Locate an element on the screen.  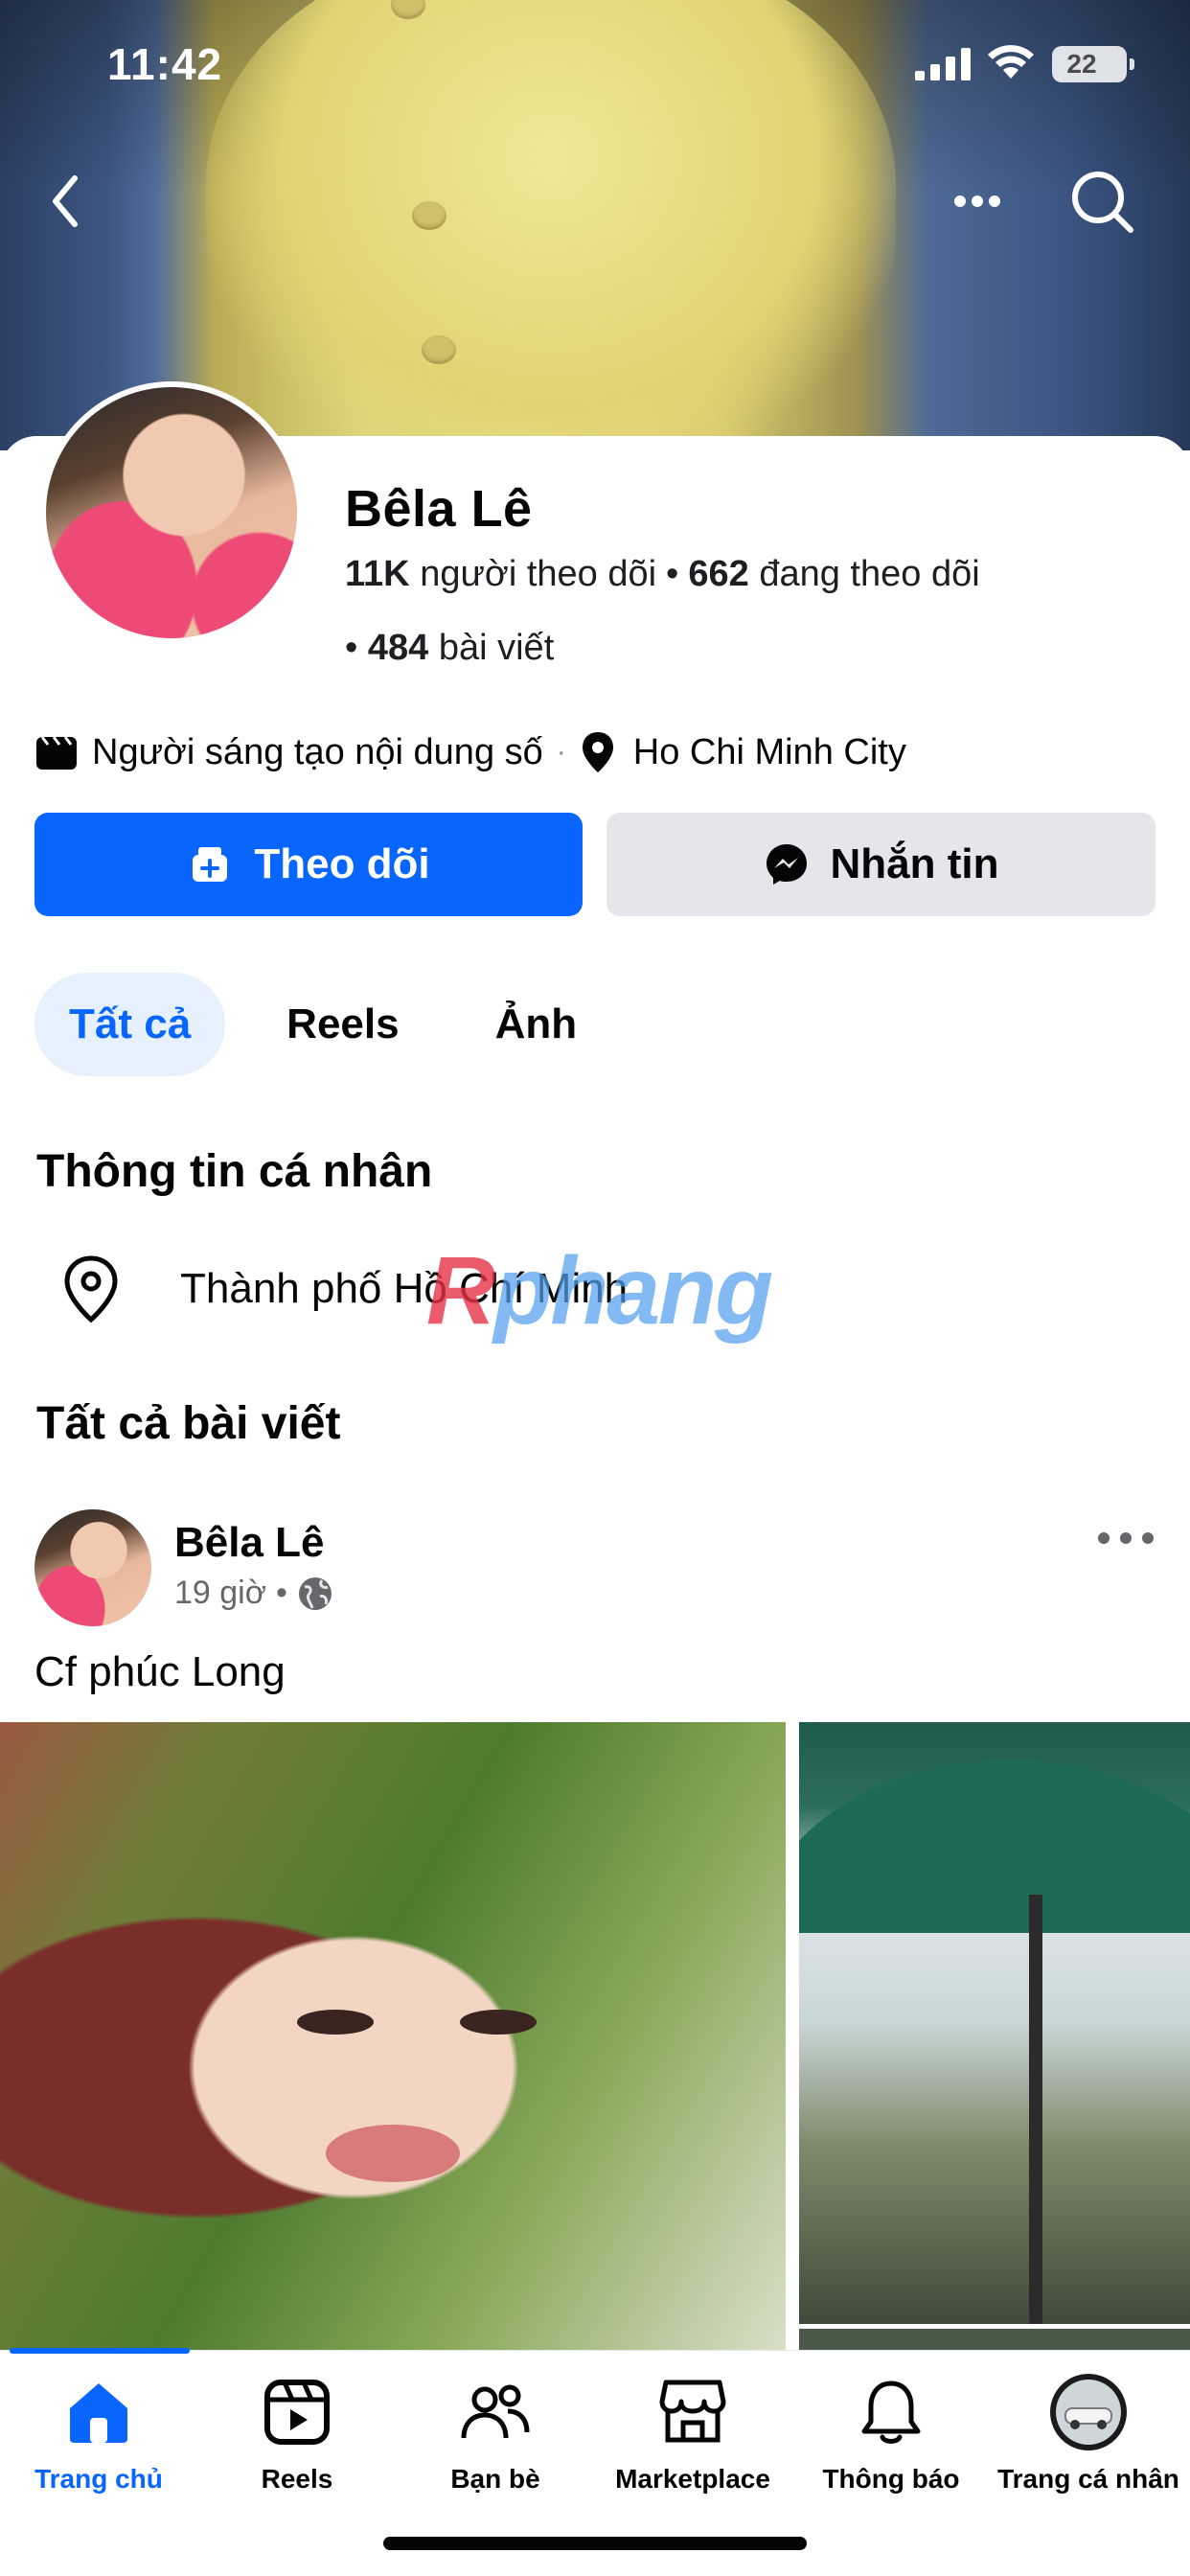
all-posts-title: Tất cả bài viết is located at coordinates (189, 1423).